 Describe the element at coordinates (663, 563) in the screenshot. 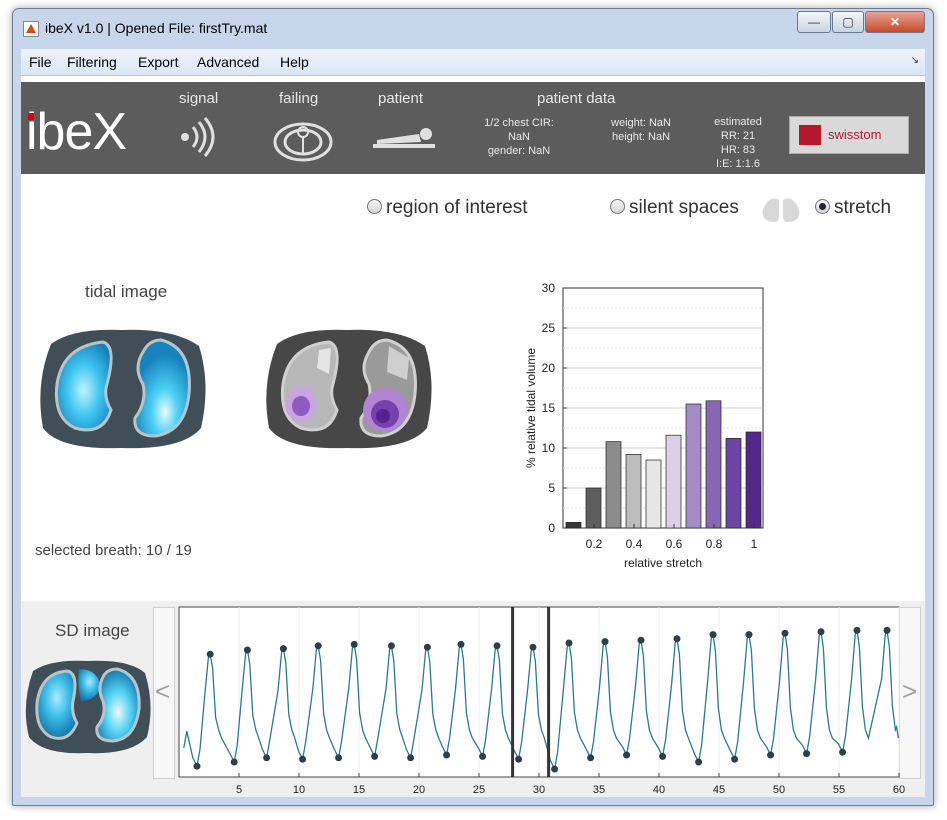

I see `x-axis-label: relative stretch` at that location.